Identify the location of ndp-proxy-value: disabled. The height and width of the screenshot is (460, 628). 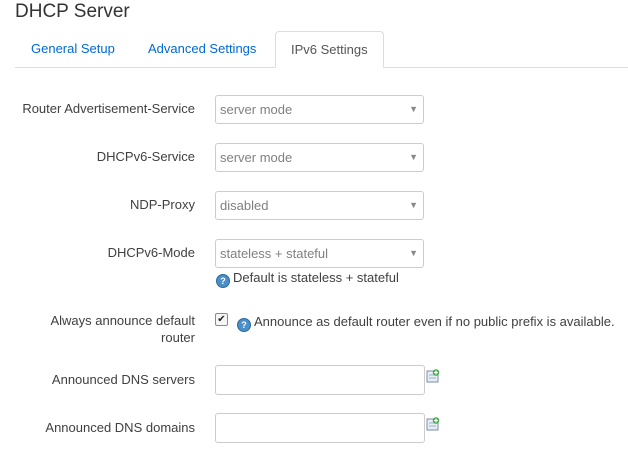
(244, 205).